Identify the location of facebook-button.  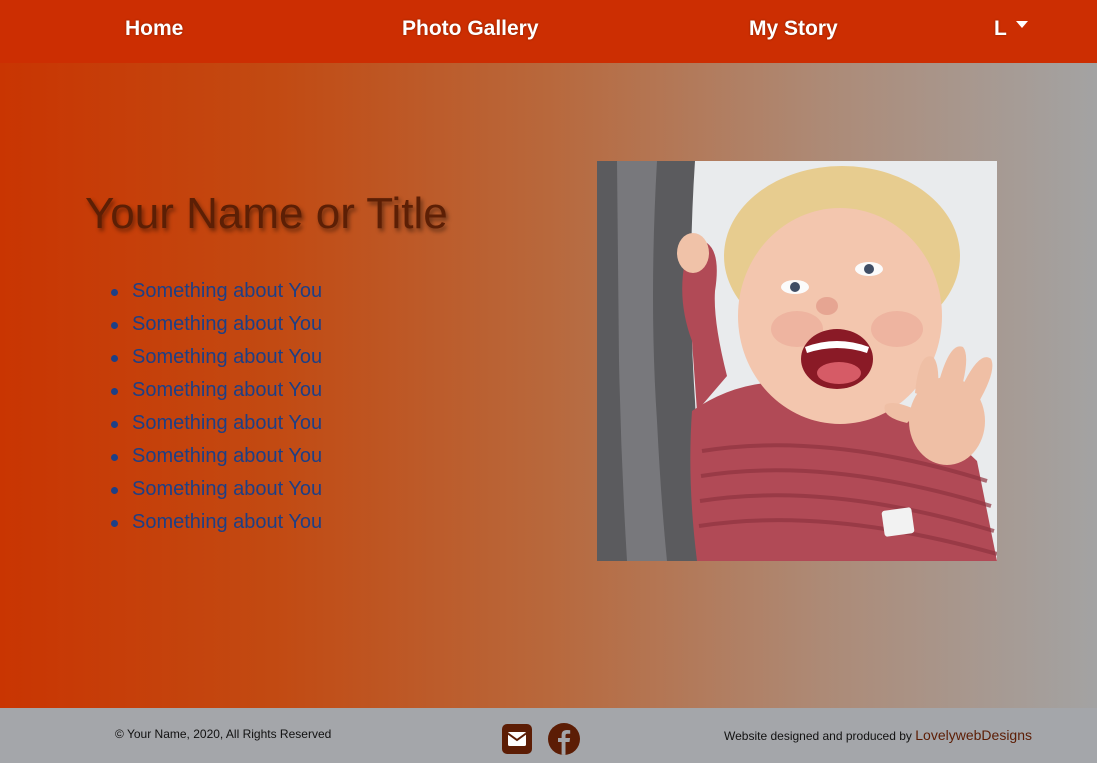
(564, 739).